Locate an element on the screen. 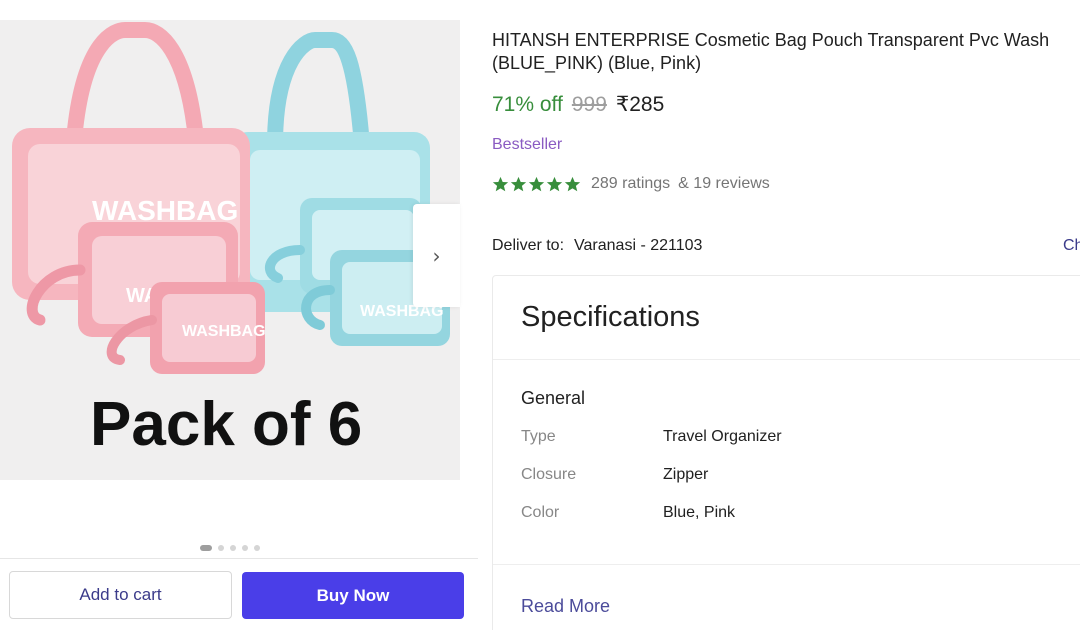  star-rating is located at coordinates (536, 184).